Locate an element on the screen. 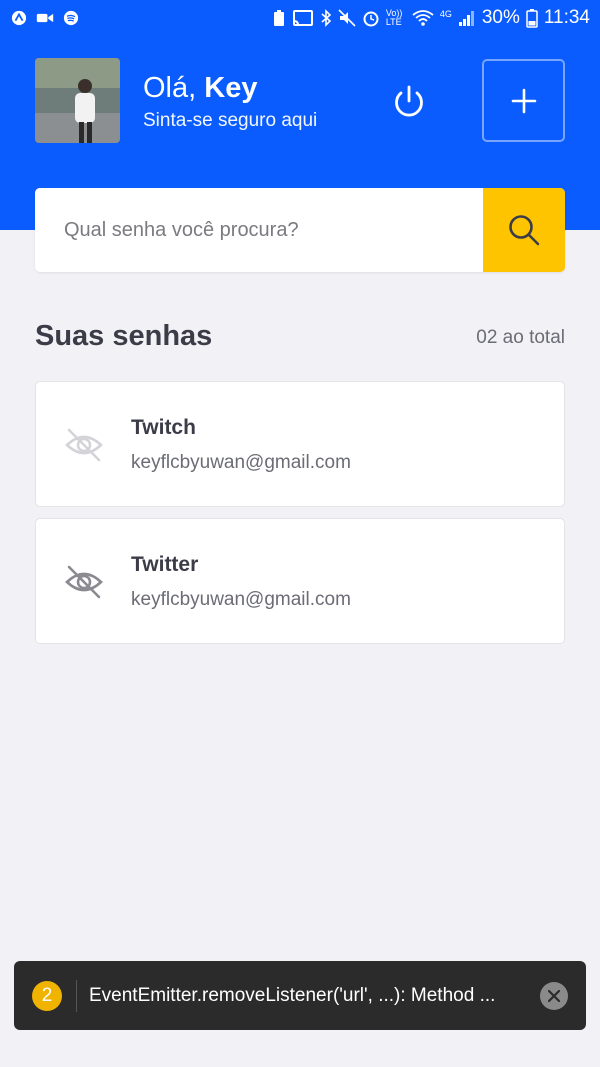 This screenshot has width=600, height=1067. section-title: Suas senhas is located at coordinates (124, 336).